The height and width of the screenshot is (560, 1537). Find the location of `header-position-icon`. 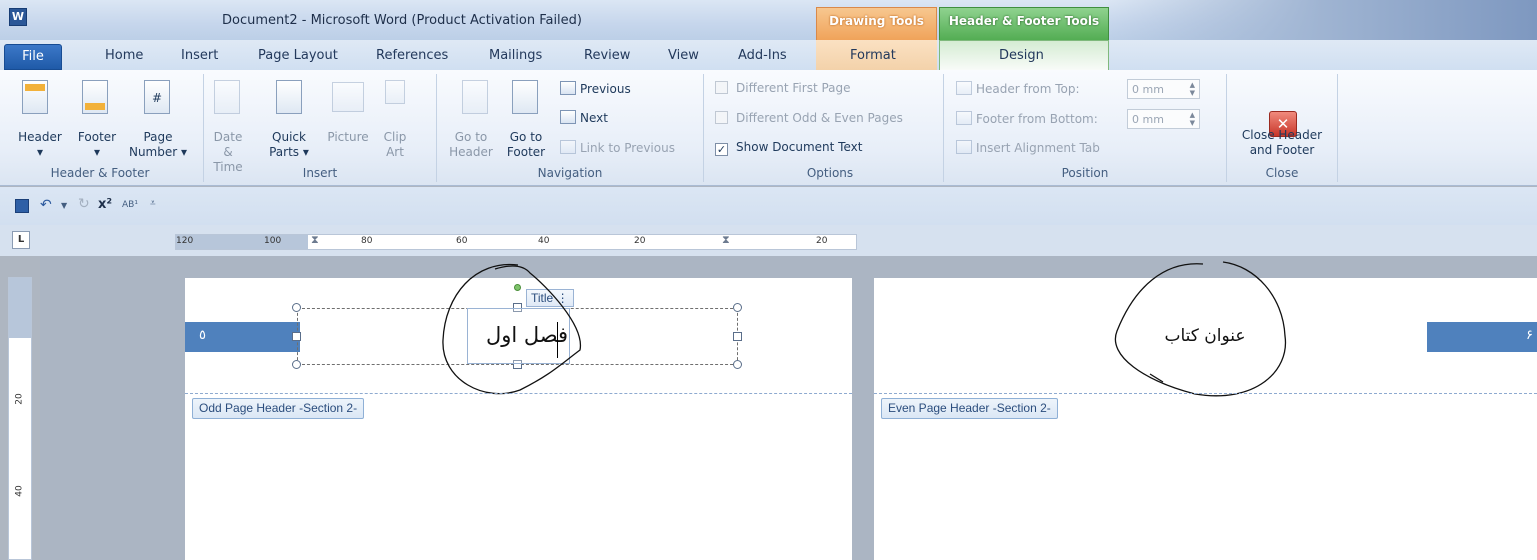

header-position-icon is located at coordinates (964, 88).